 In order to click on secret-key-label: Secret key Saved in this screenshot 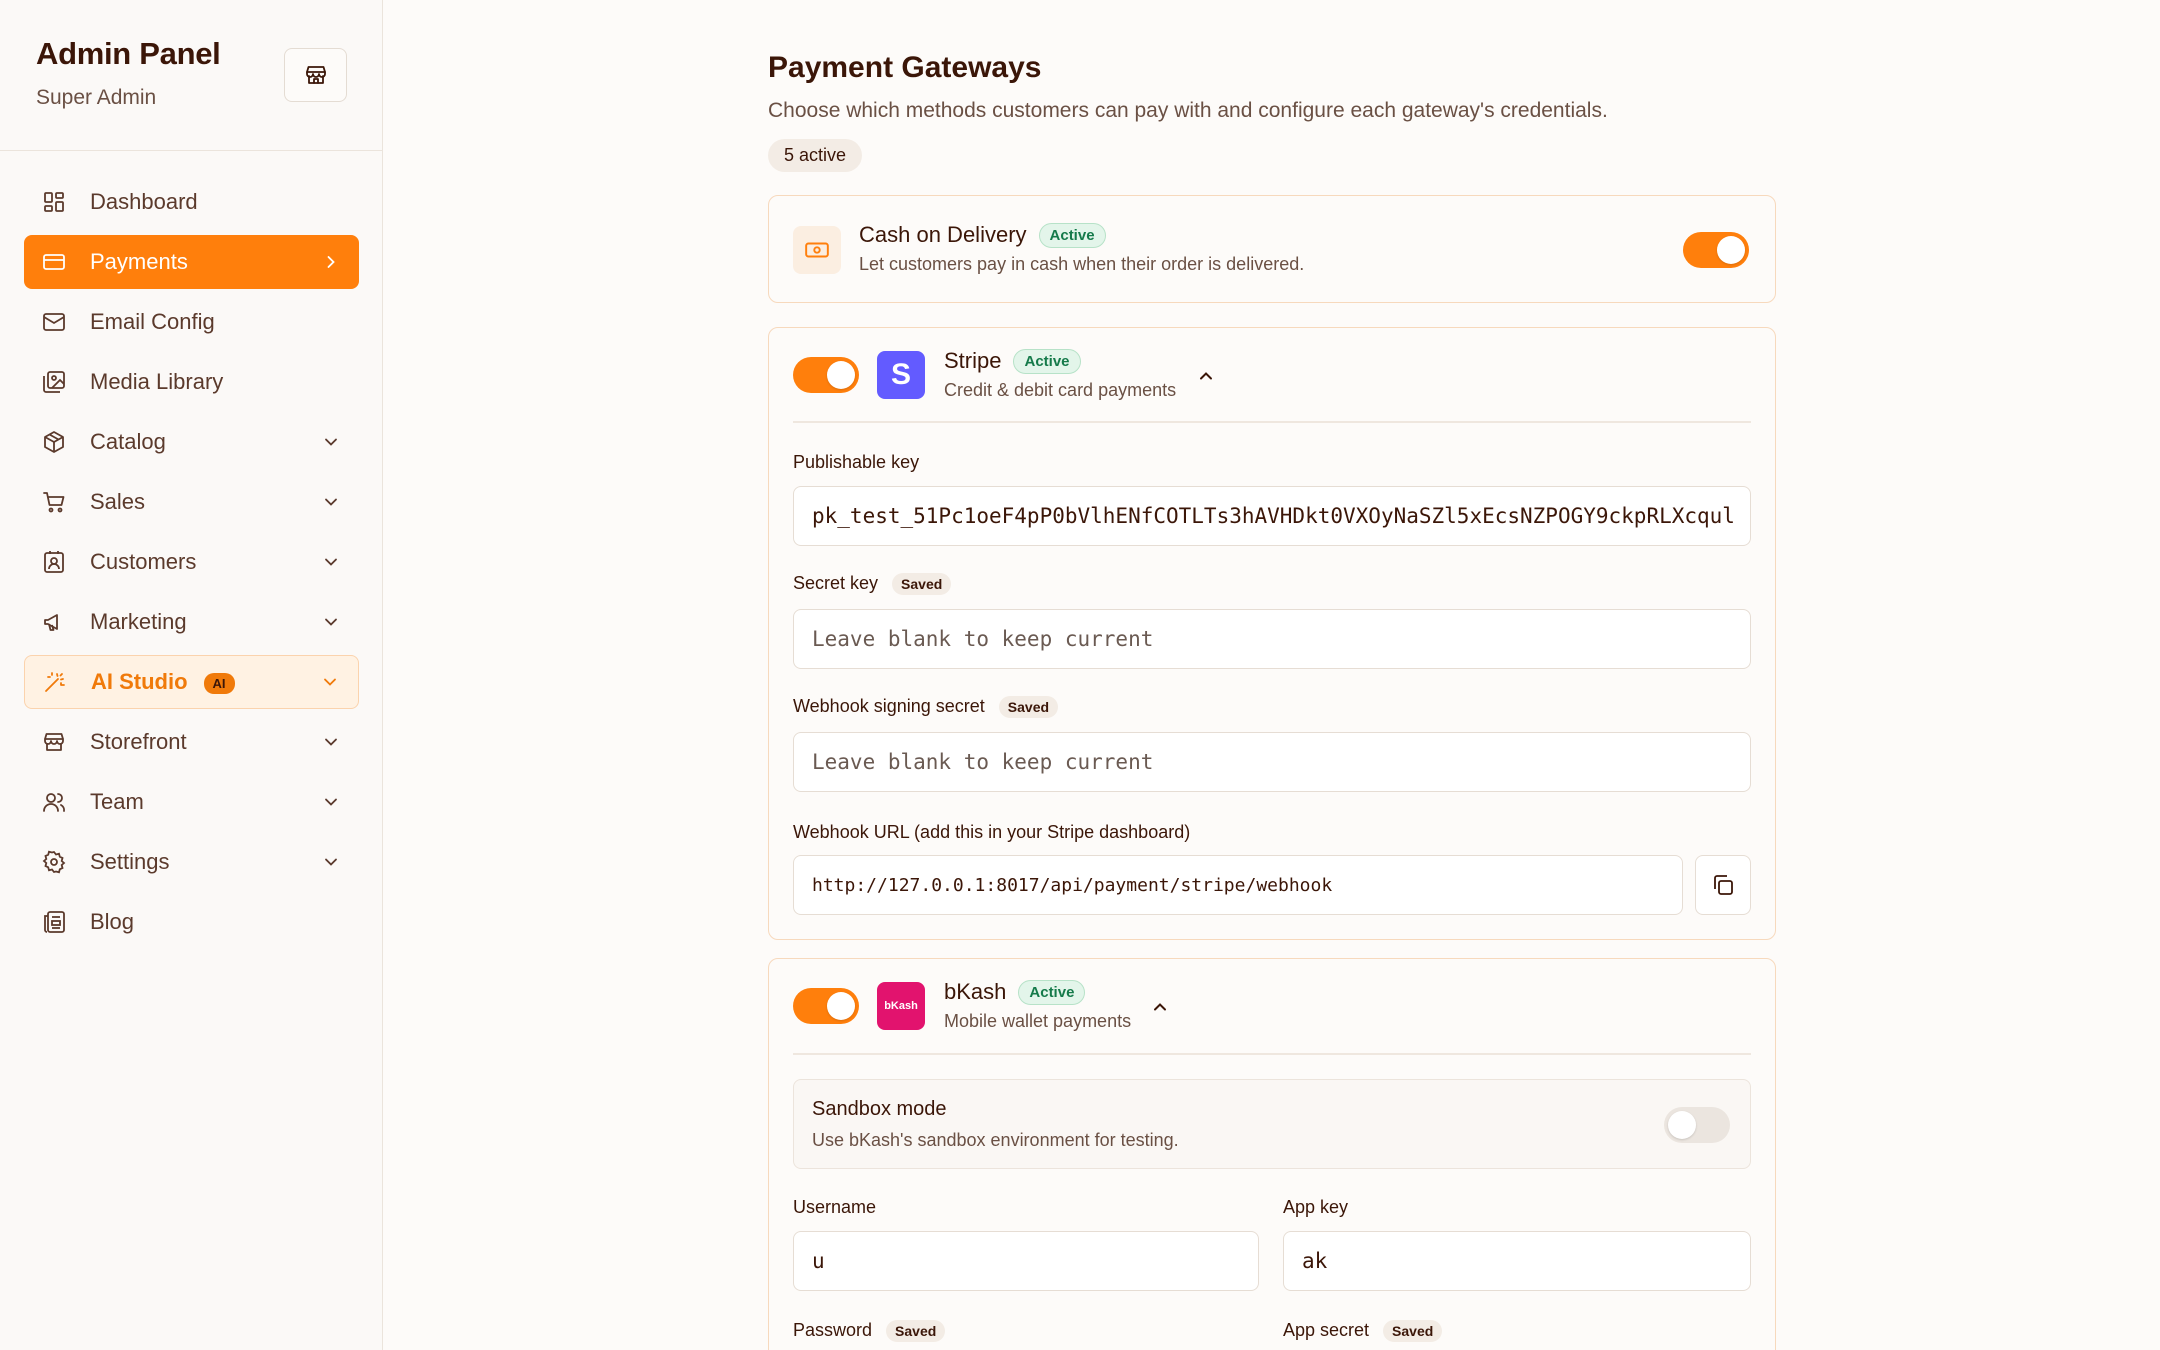, I will do `click(872, 584)`.